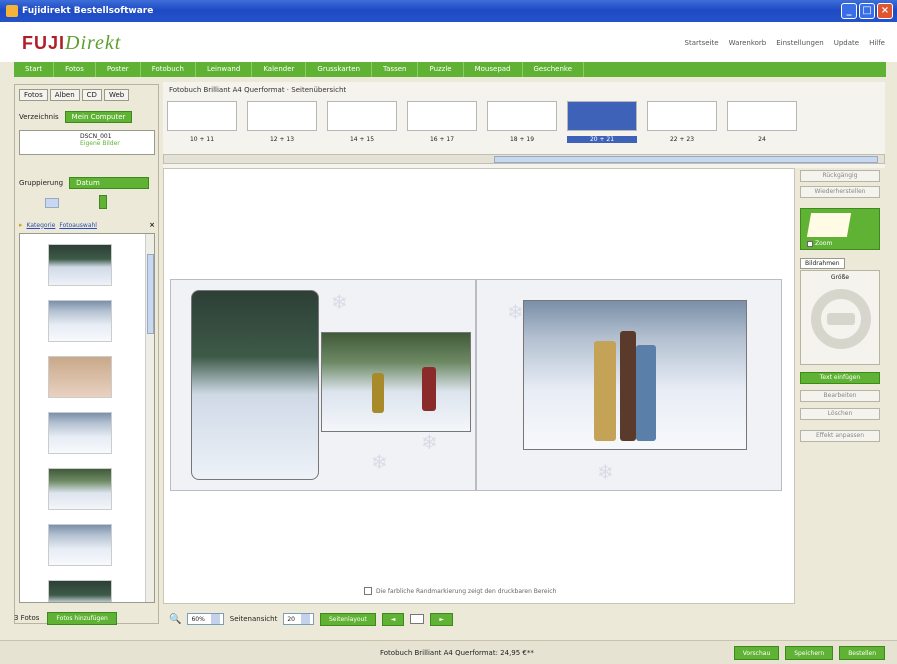 The height and width of the screenshot is (664, 897). Describe the element at coordinates (41, 225) in the screenshot. I see `filter-tab-kategorie: Kategorie` at that location.